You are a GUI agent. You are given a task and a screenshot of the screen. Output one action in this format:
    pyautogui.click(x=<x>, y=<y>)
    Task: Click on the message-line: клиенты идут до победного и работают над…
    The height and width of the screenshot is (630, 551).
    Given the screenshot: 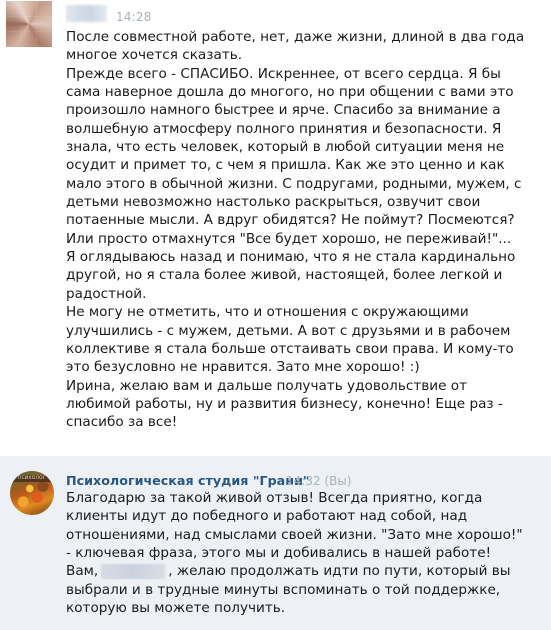 What is the action you would take?
    pyautogui.click(x=267, y=516)
    